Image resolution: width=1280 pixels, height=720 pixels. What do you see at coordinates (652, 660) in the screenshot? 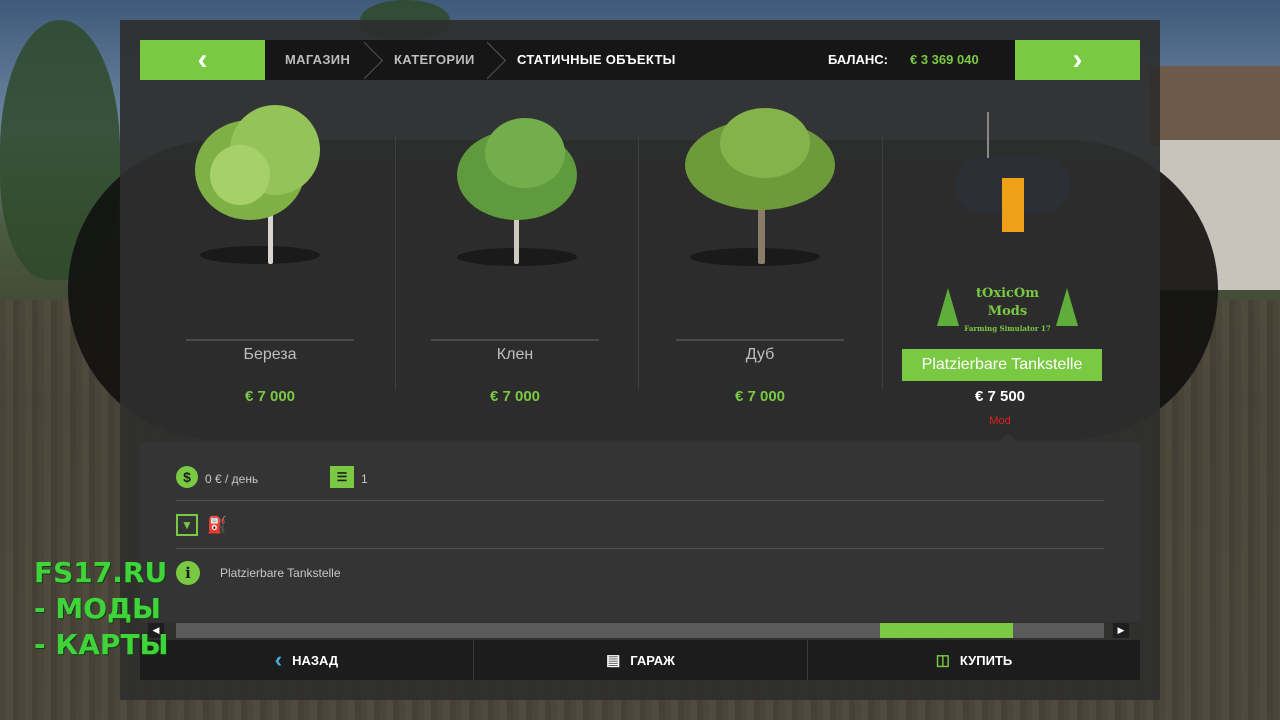
I see `garage-label: ГАРАЖ` at bounding box center [652, 660].